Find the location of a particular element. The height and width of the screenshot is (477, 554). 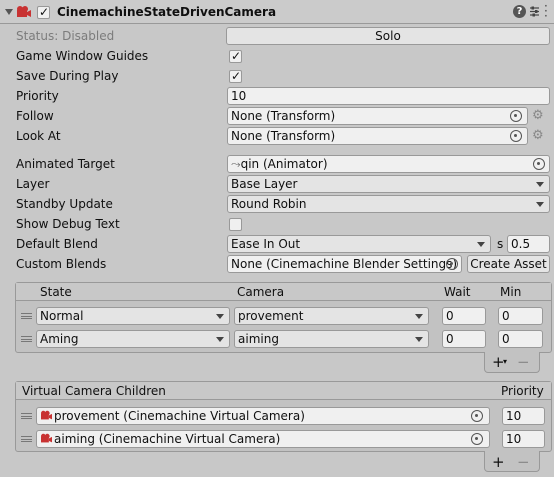

look-at-value: None (Transform) is located at coordinates (283, 136).